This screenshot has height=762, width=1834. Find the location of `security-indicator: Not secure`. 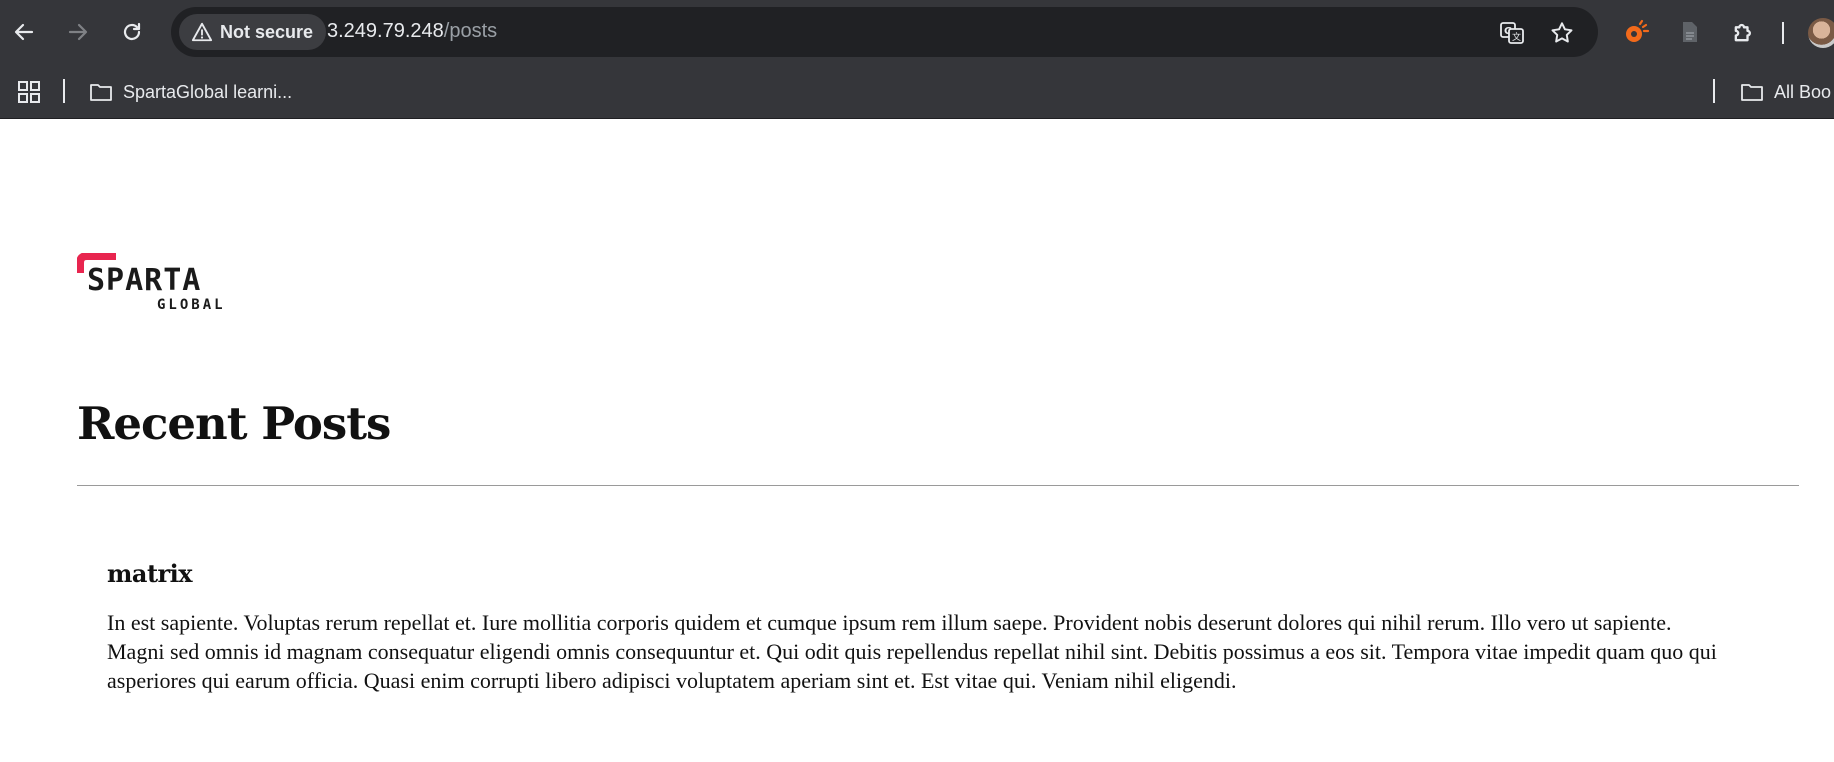

security-indicator: Not secure is located at coordinates (253, 32).